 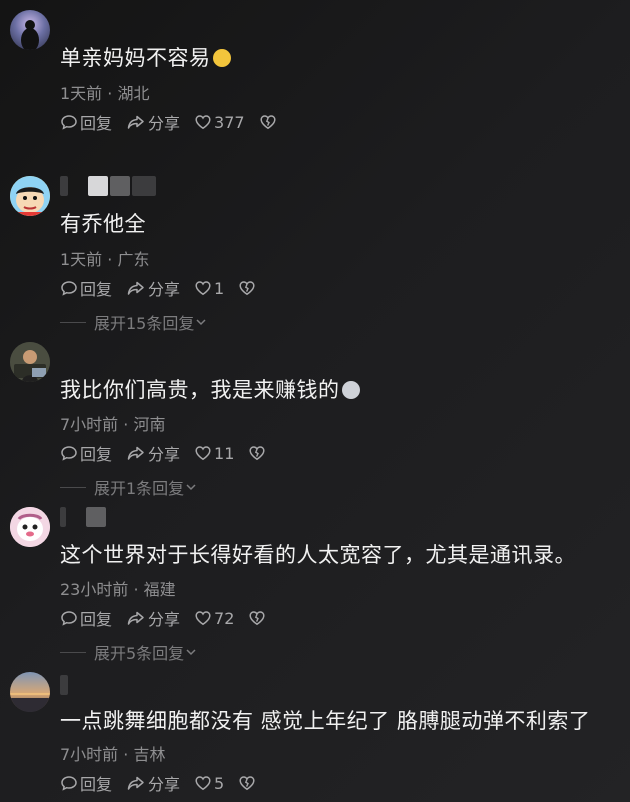 I want to click on expand-replies-button: 展开5条回复, so click(x=129, y=652).